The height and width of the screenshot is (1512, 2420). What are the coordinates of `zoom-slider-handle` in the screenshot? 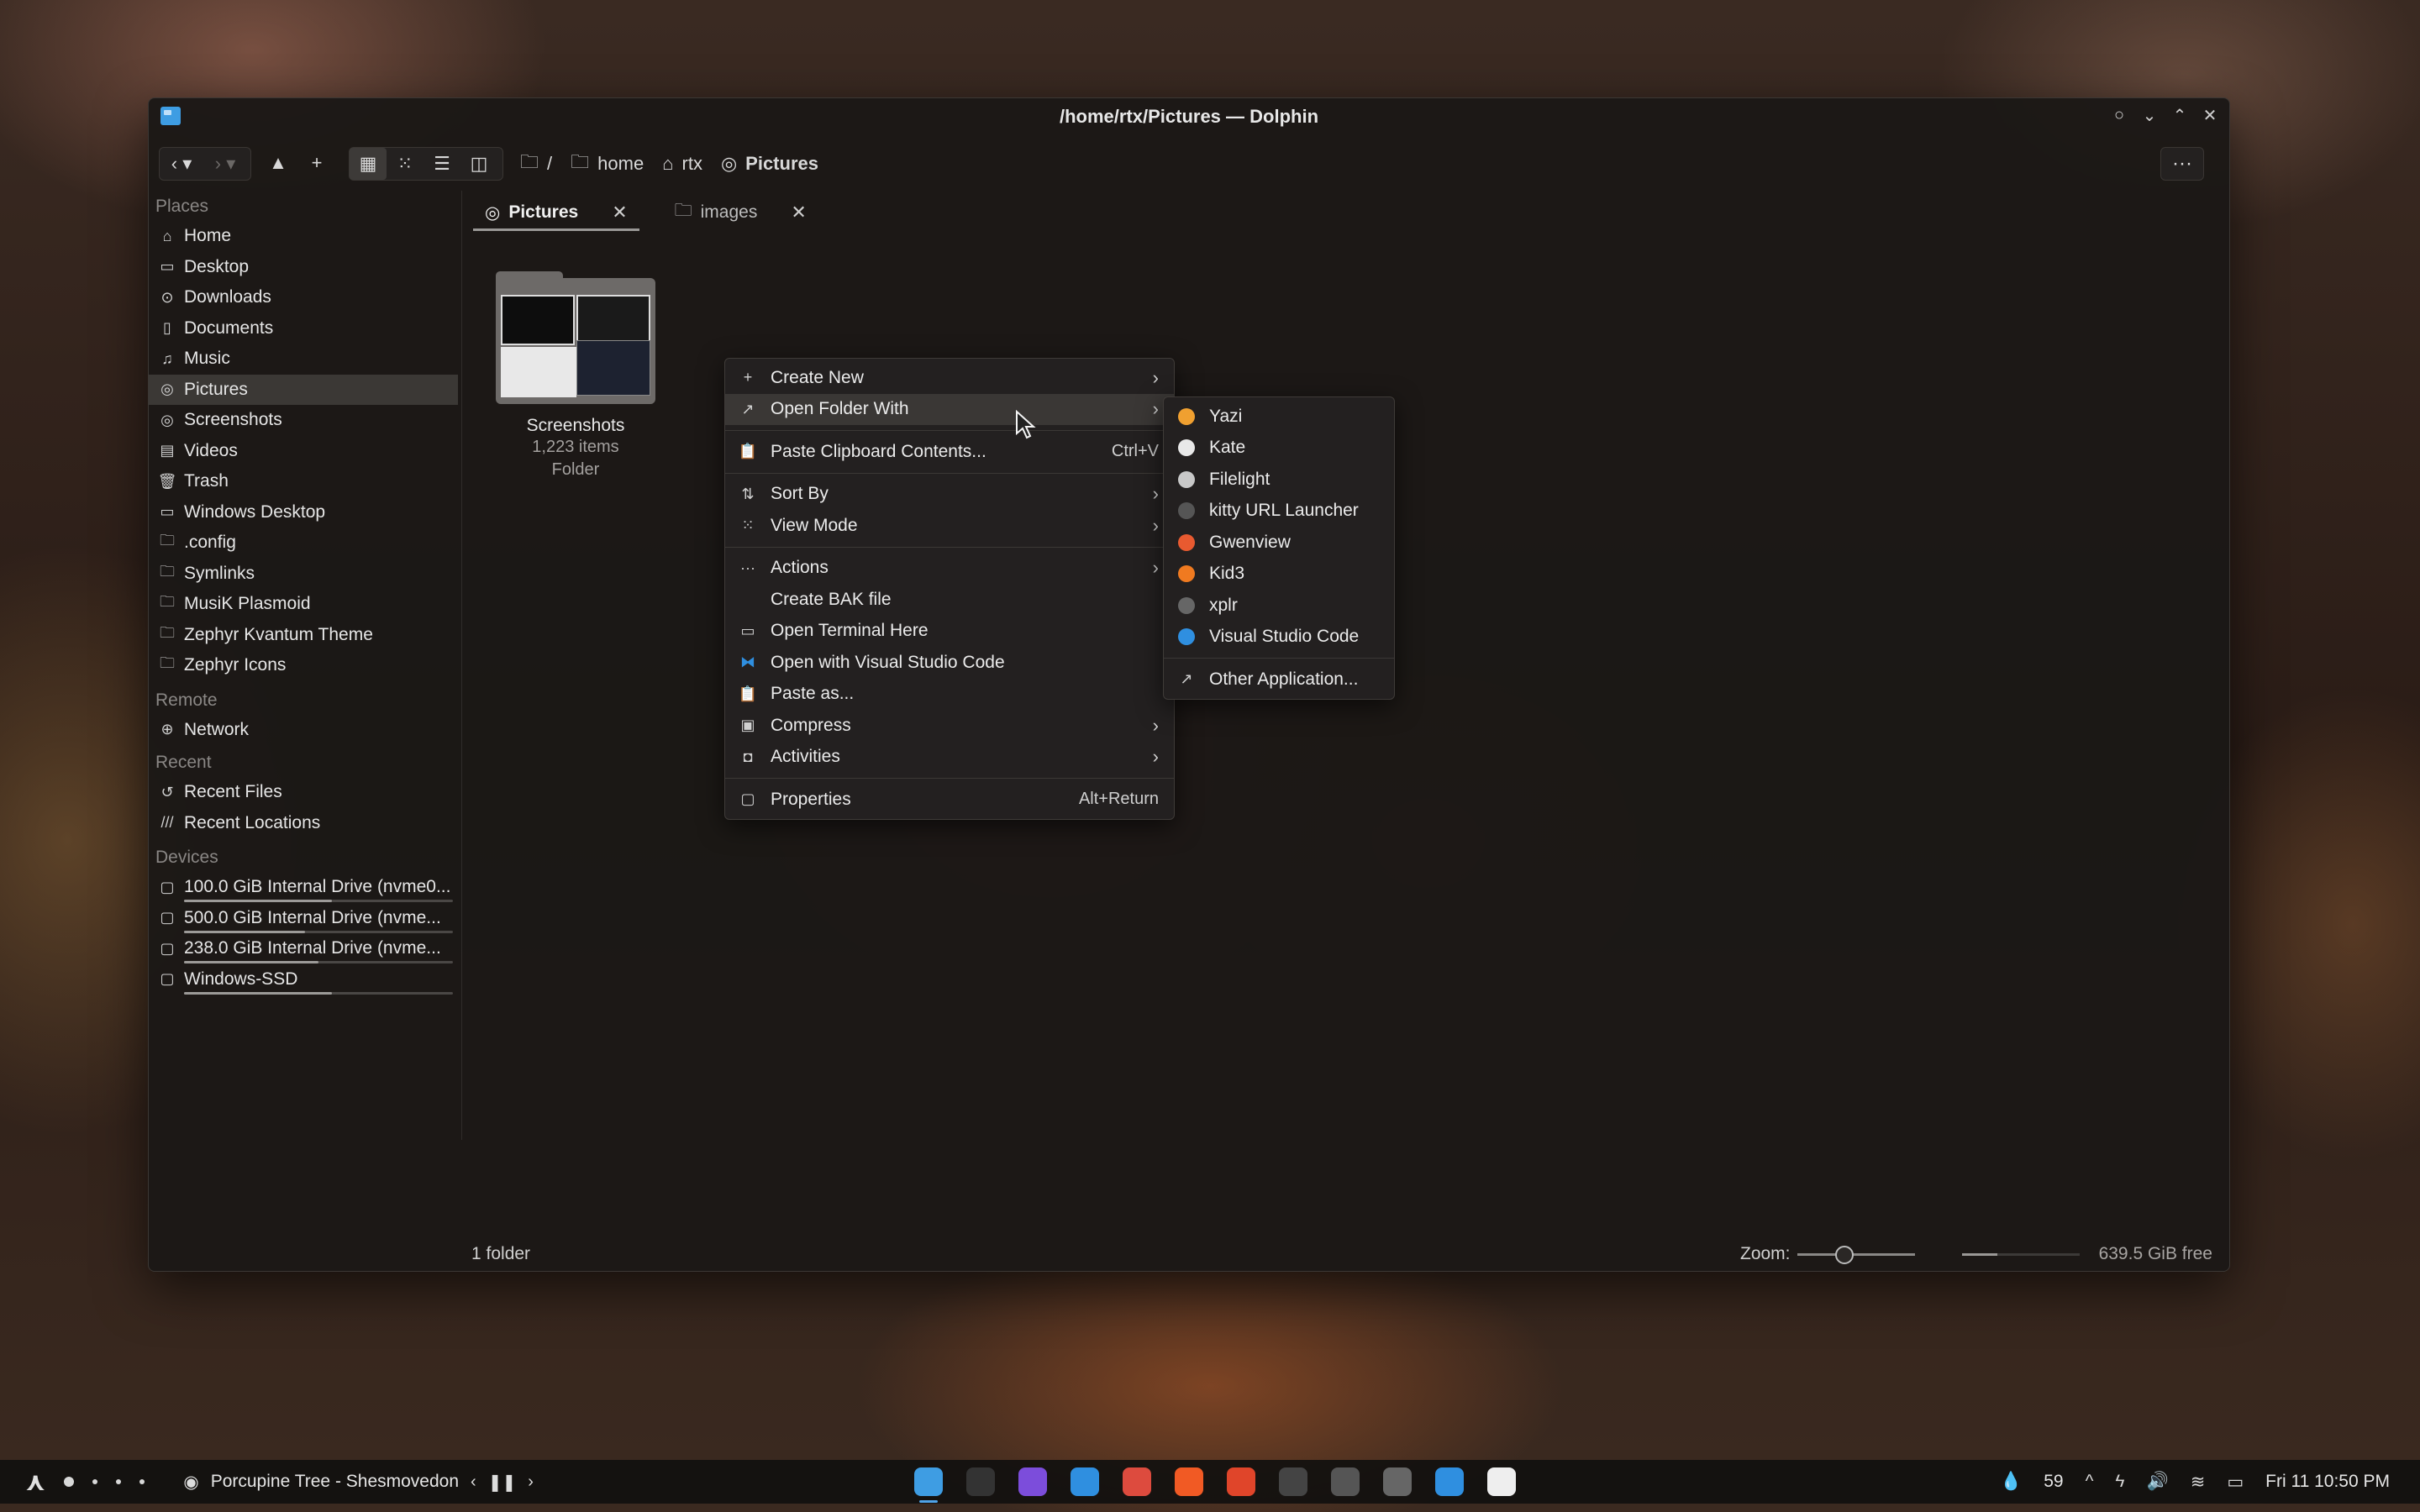 It's located at (1845, 1255).